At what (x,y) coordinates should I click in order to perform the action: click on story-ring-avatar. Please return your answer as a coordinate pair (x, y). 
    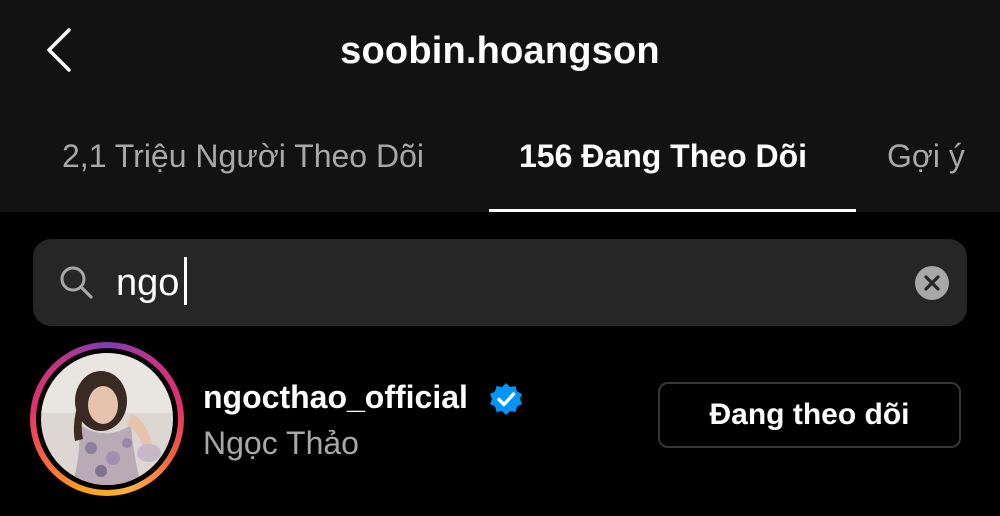
    Looking at the image, I should click on (107, 419).